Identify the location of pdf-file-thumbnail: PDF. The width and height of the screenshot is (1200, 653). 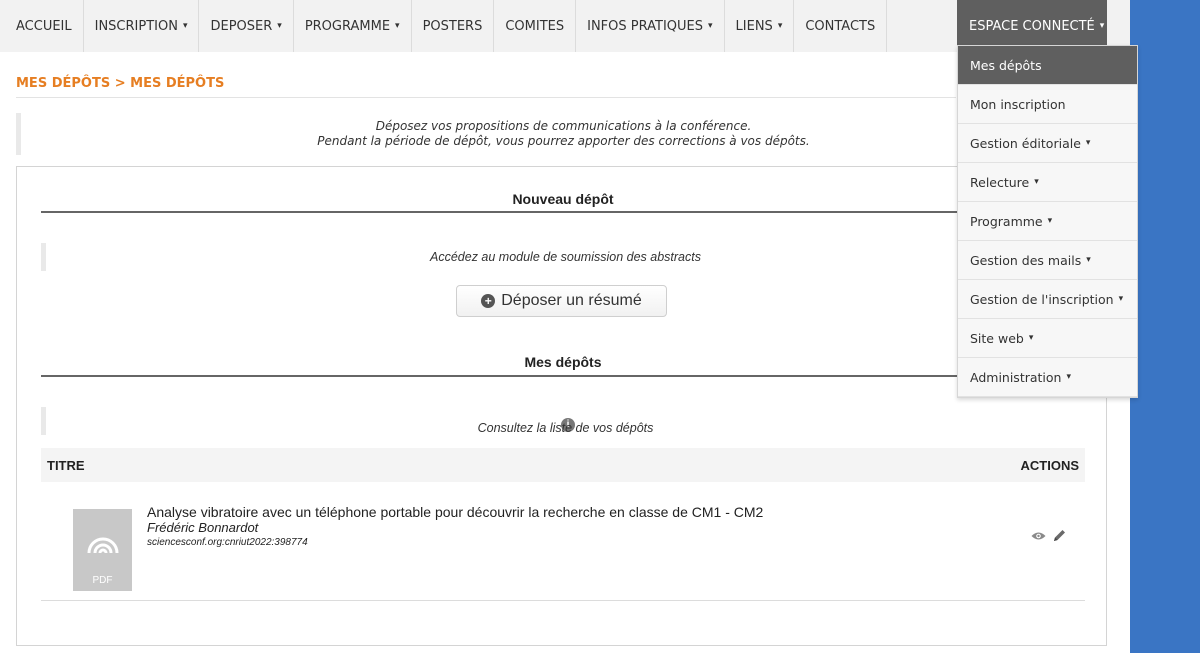
(102, 550).